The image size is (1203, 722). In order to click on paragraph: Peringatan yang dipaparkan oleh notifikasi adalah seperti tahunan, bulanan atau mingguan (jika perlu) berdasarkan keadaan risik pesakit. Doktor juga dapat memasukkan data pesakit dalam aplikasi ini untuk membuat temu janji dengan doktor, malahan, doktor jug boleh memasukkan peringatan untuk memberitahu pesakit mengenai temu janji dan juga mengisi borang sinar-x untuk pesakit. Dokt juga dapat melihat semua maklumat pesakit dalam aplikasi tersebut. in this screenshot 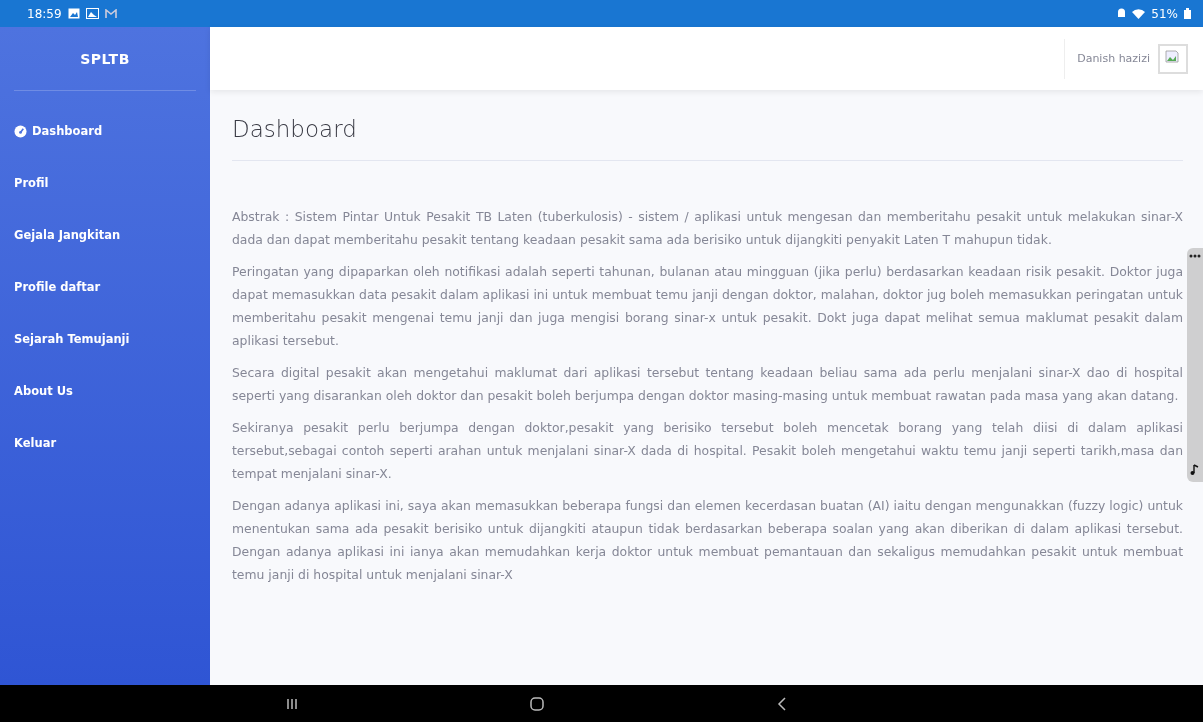, I will do `click(707, 306)`.